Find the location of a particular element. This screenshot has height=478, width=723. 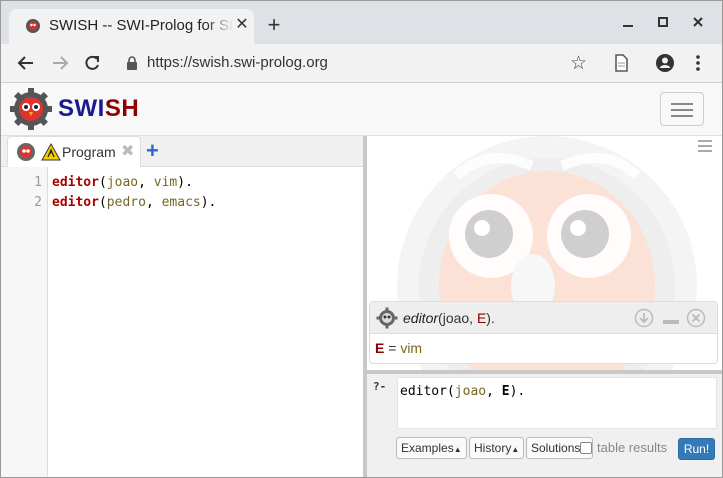

window-close-icon is located at coordinates (698, 22).